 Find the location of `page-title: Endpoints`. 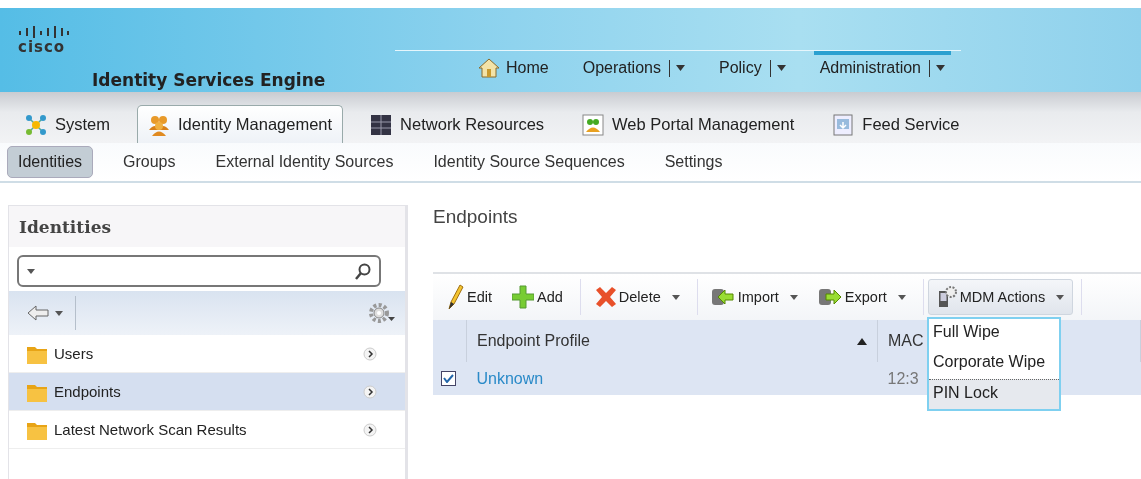

page-title: Endpoints is located at coordinates (475, 216).